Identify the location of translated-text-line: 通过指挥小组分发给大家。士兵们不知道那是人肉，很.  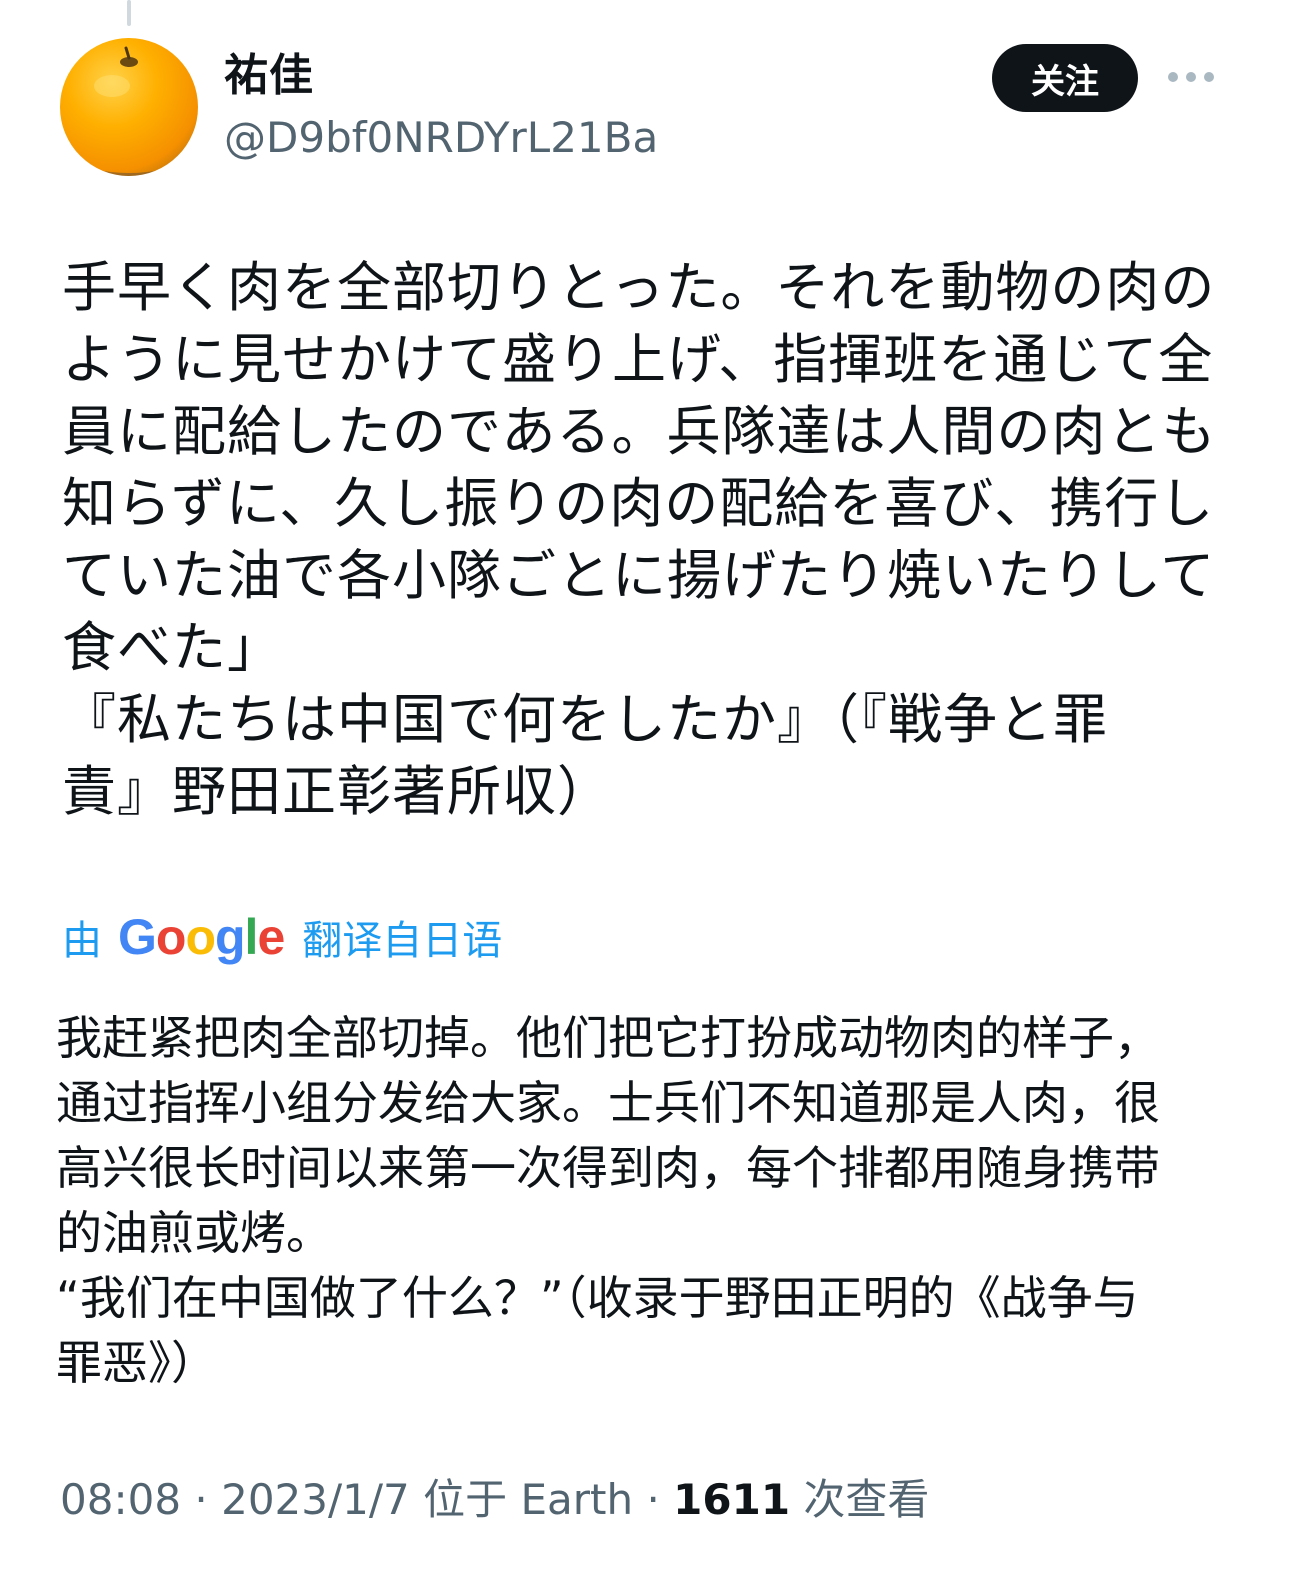
(608, 1103).